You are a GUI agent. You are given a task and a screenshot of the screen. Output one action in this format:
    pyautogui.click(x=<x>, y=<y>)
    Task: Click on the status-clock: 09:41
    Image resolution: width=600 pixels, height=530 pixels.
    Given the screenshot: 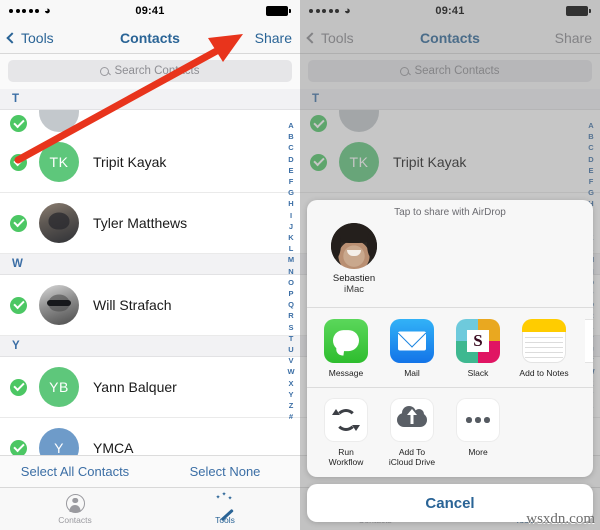 What is the action you would take?
    pyautogui.click(x=150, y=11)
    